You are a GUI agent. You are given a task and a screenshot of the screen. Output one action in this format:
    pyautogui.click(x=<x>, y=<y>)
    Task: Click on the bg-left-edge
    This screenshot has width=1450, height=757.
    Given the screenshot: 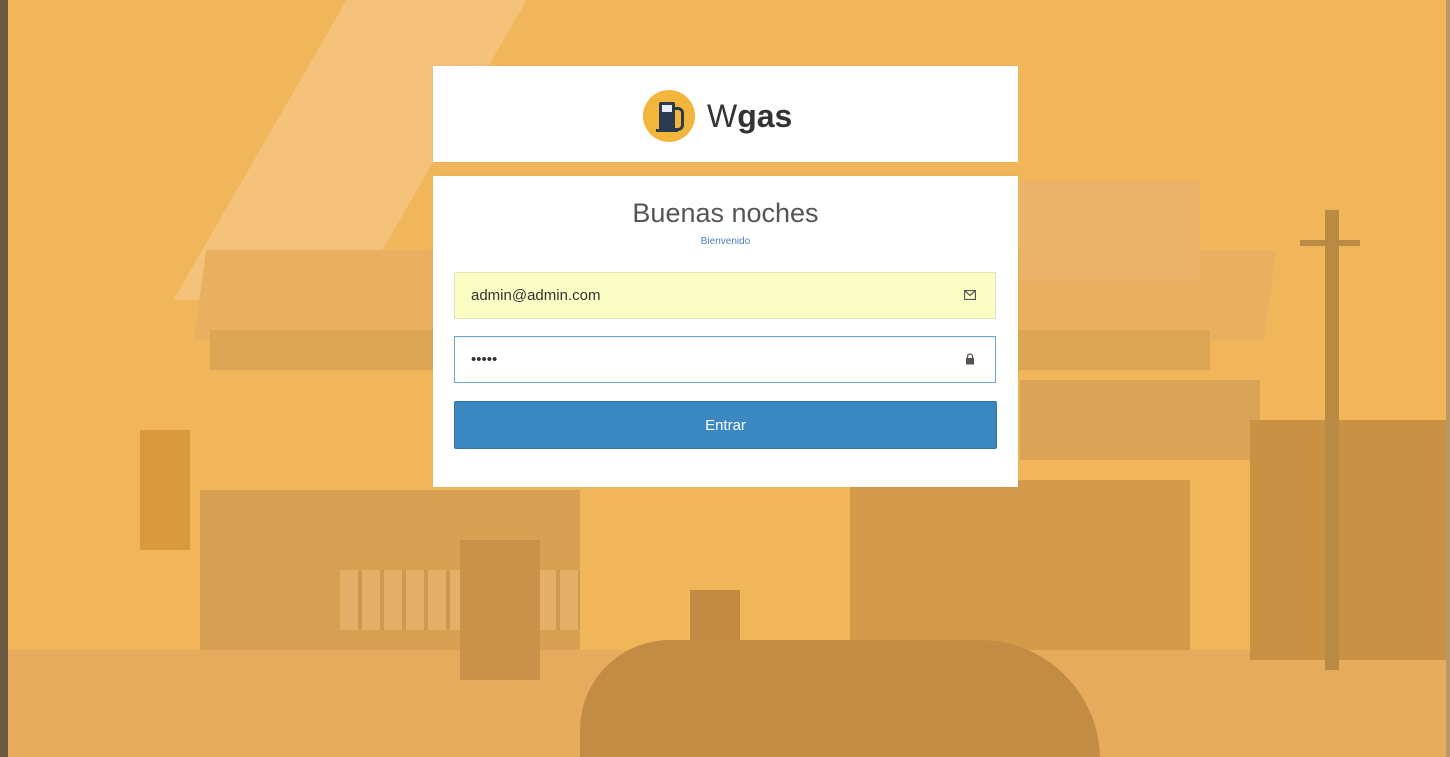 What is the action you would take?
    pyautogui.click(x=4, y=378)
    